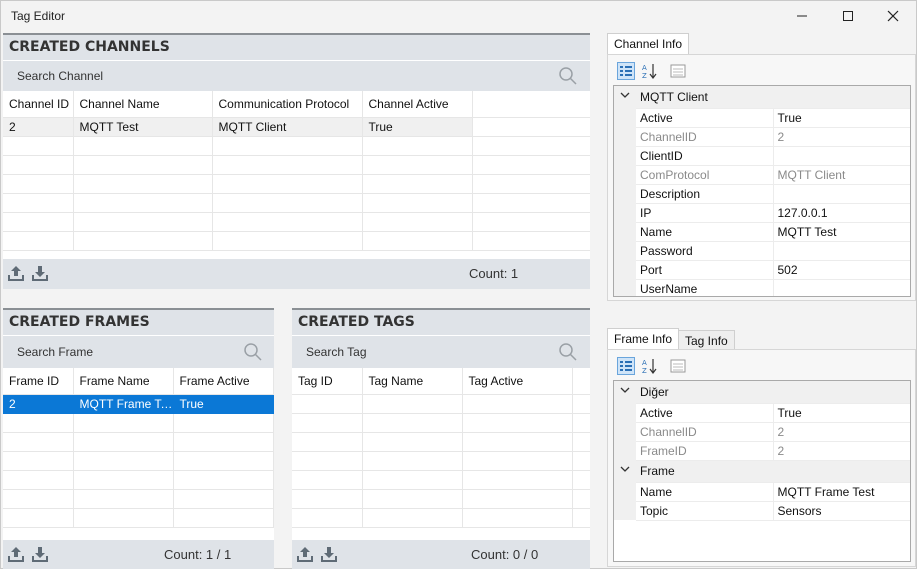 Image resolution: width=917 pixels, height=569 pixels. What do you see at coordinates (705, 492) in the screenshot?
I see `property-name: Name` at bounding box center [705, 492].